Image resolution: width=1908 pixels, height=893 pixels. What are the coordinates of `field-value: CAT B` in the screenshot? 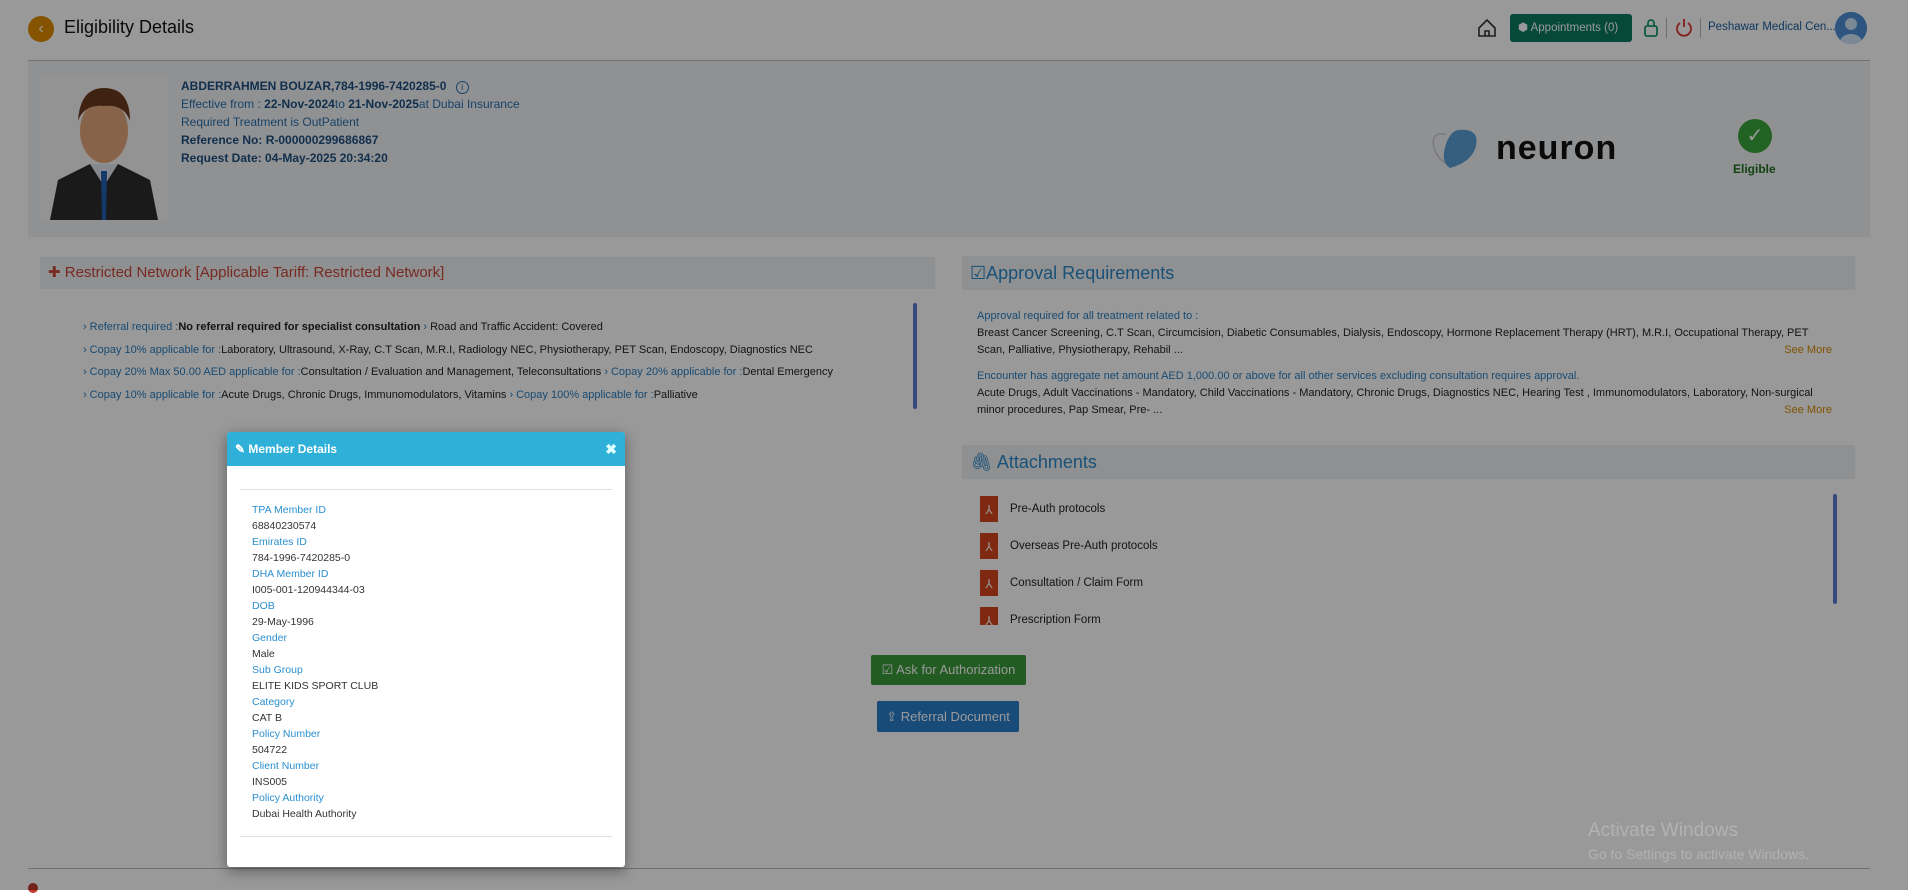 It's located at (267, 718).